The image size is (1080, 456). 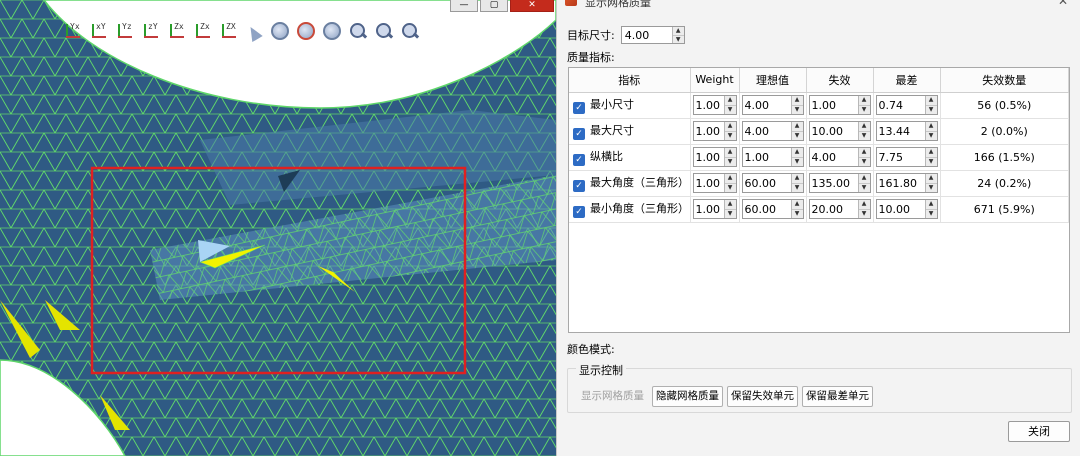 I want to click on ideal-spinbox: 60.00 ▲ ▼, so click(x=772, y=183).